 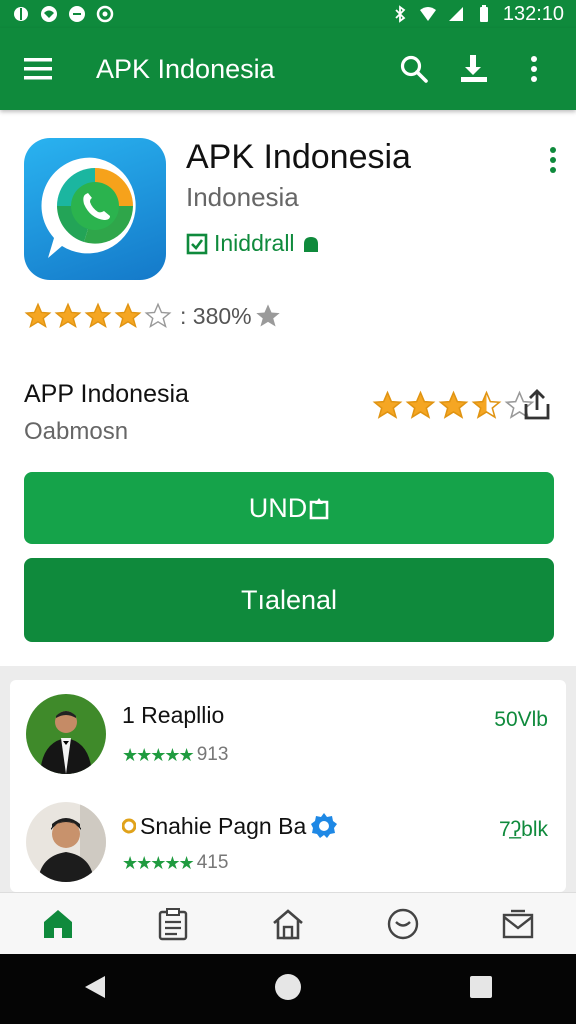 I want to click on secondary-app-subtitle: Oabmosn, so click(x=76, y=431).